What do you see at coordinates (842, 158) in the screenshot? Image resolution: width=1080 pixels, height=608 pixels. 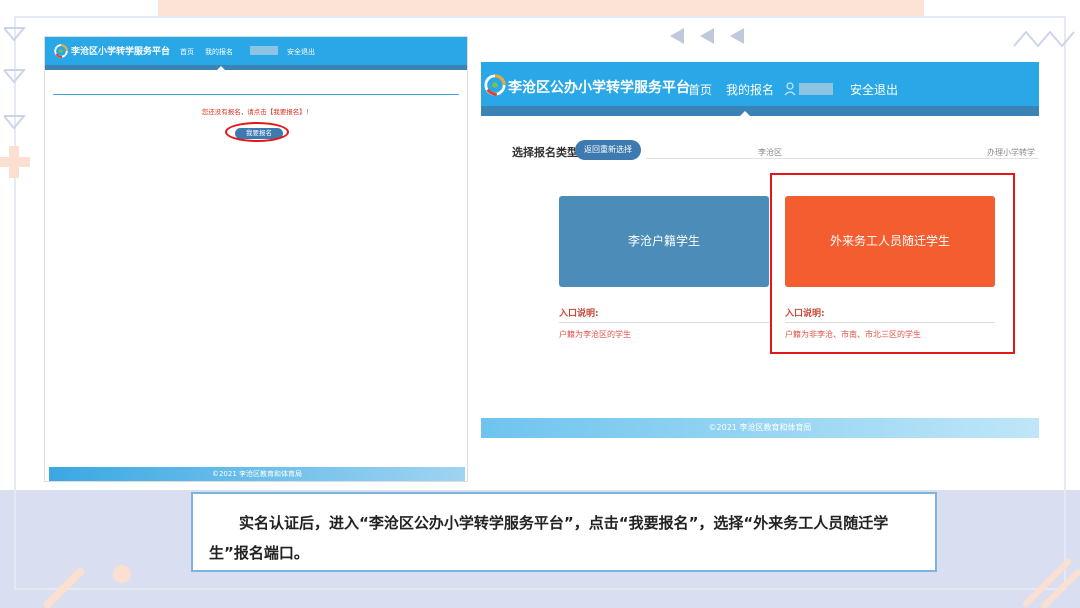 I see `type-row-divider` at bounding box center [842, 158].